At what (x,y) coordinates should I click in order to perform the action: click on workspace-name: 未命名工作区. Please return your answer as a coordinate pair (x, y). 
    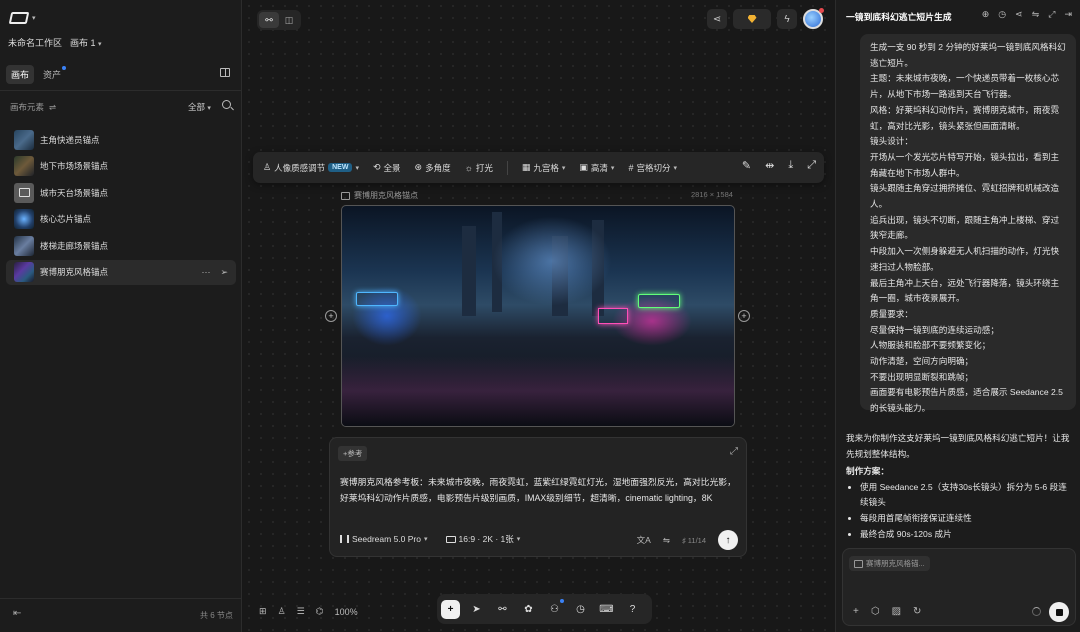
    Looking at the image, I should click on (35, 42).